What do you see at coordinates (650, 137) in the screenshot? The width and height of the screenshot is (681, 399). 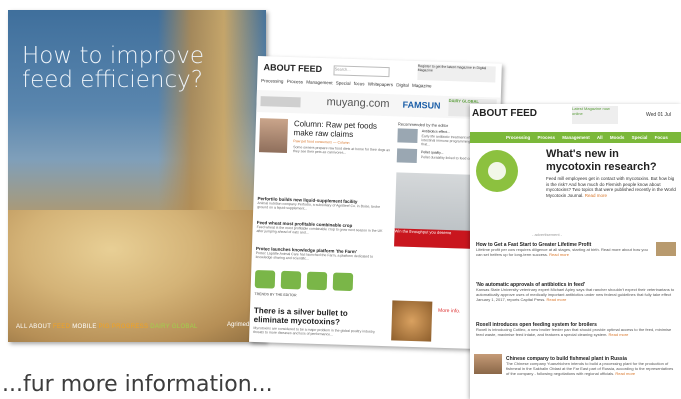 I see `nav-item-special-focus: Special Focus` at bounding box center [650, 137].